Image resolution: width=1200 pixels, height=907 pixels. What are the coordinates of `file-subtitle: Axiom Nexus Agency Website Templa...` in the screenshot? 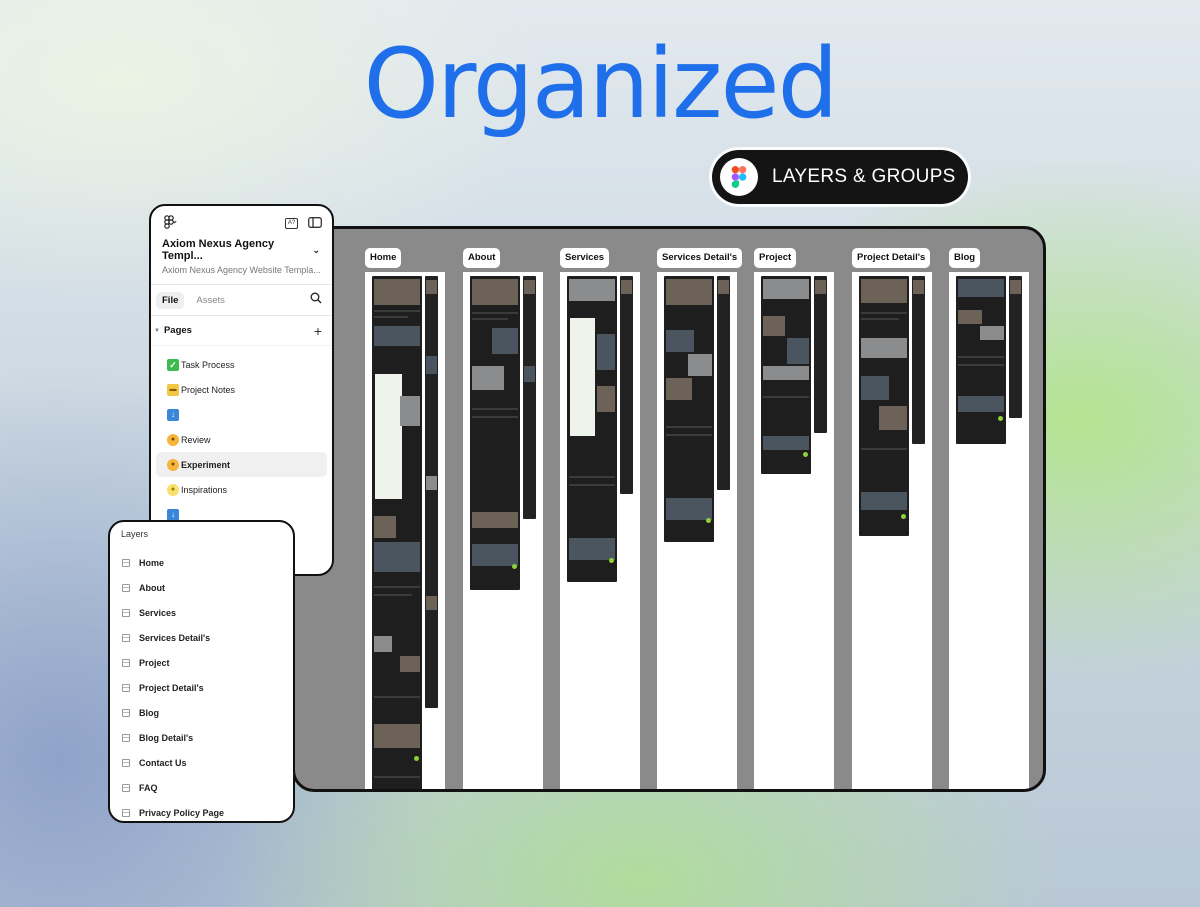 It's located at (241, 270).